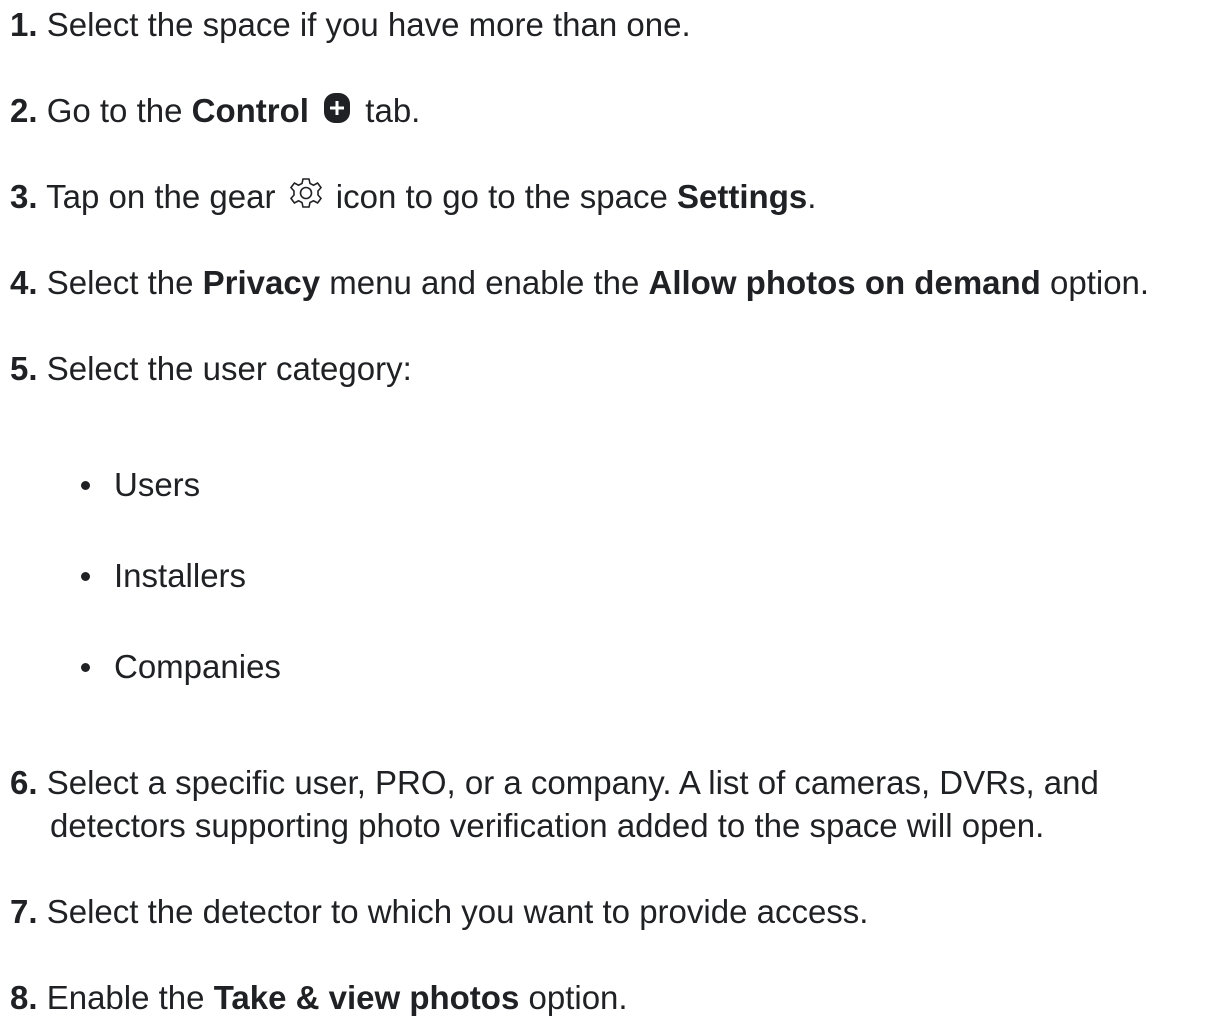 The height and width of the screenshot is (1021, 1220). I want to click on take-view-photos-label: Take & view photos, so click(366, 997).